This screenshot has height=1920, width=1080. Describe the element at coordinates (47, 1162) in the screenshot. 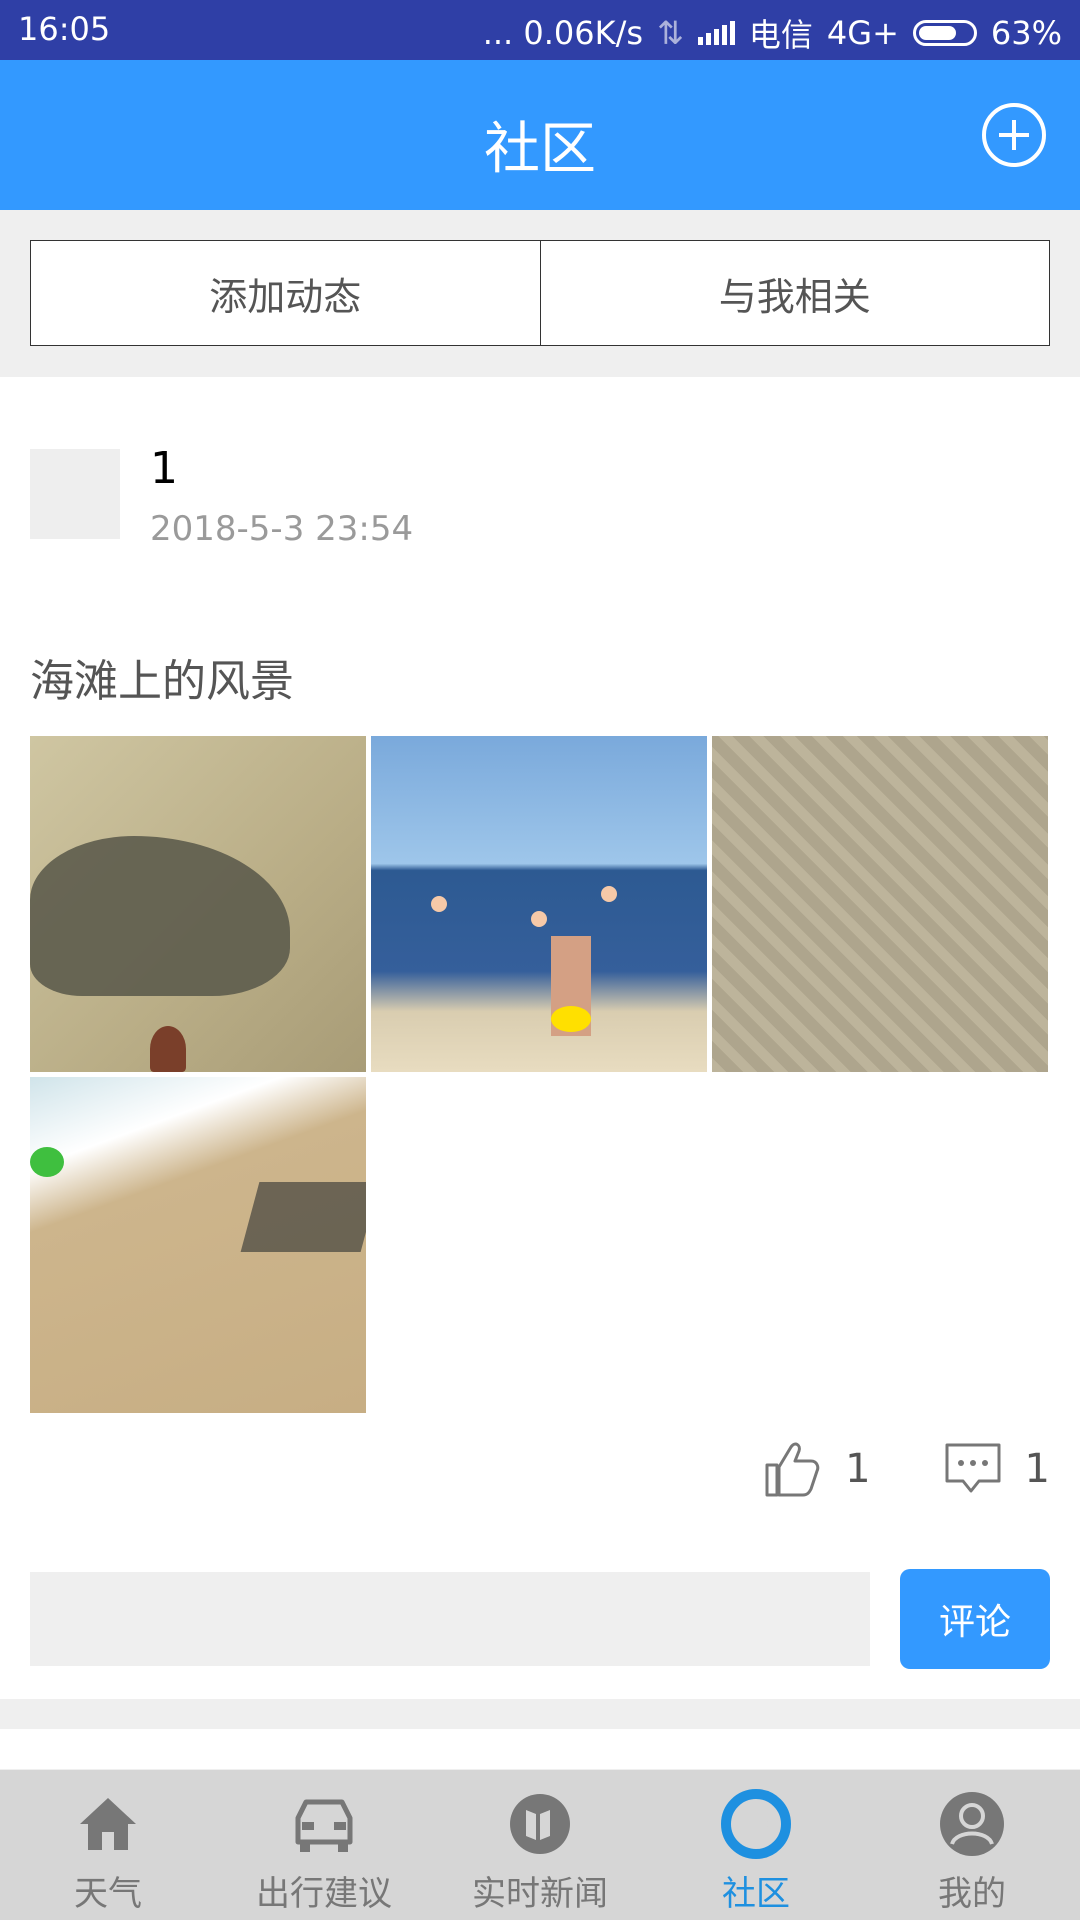

I see `photo-ring` at that location.